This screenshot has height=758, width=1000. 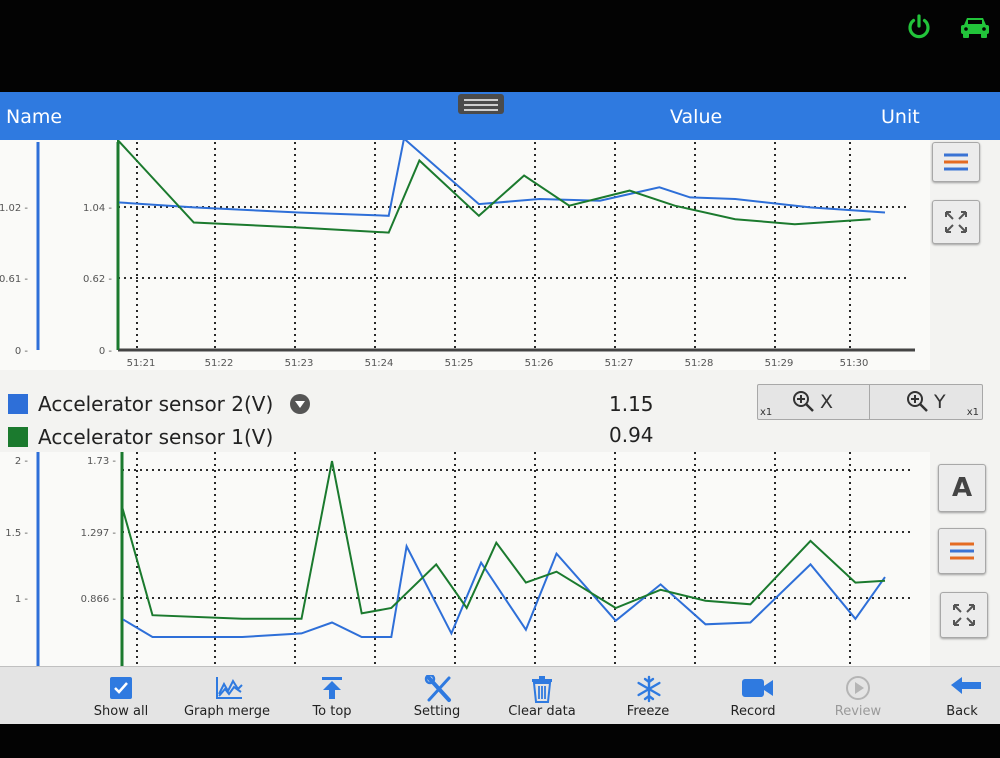 What do you see at coordinates (229, 688) in the screenshot?
I see `graph-merge-icon` at bounding box center [229, 688].